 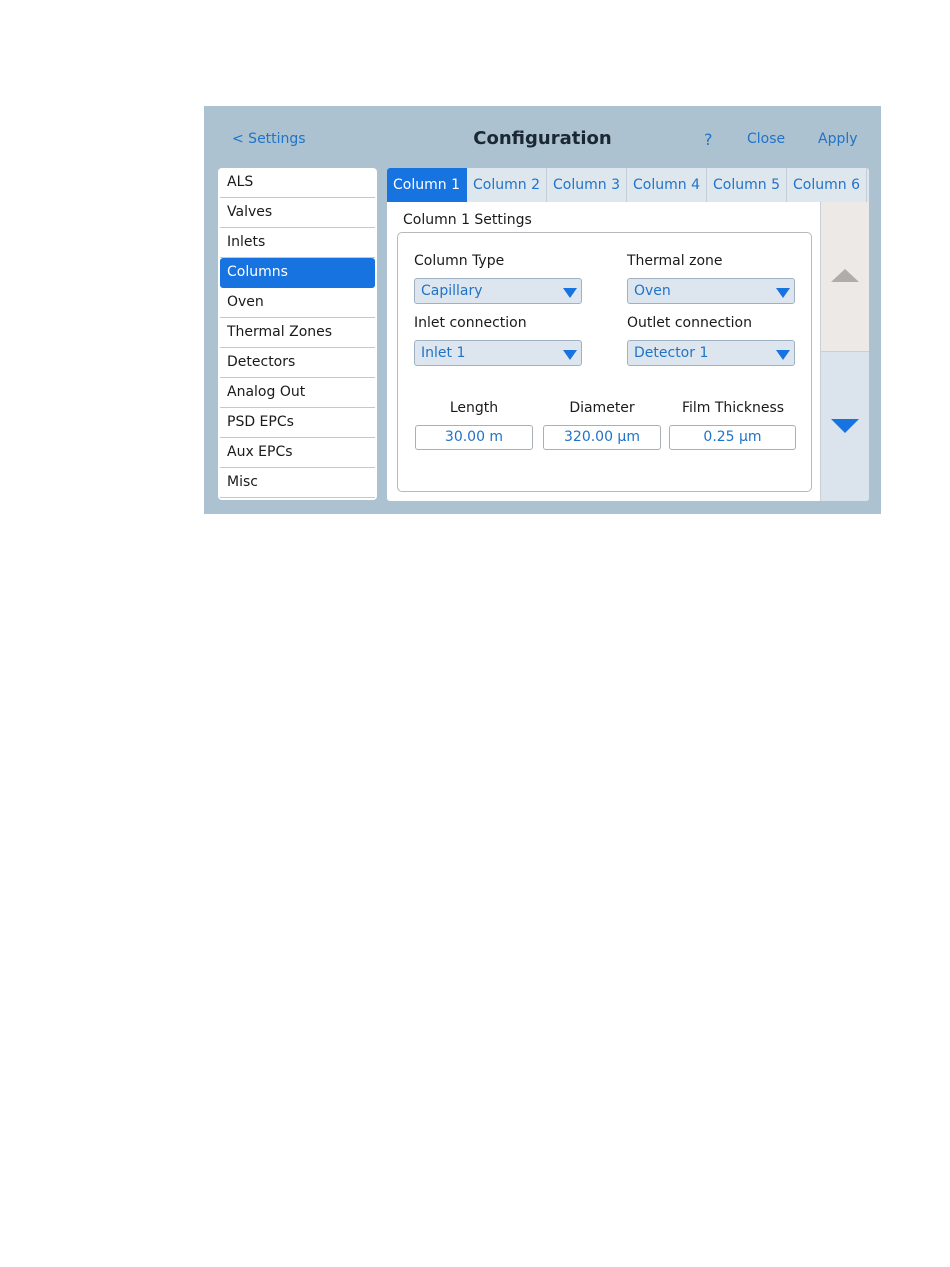 What do you see at coordinates (689, 323) in the screenshot?
I see `outlet-connection-label: Outlet connection` at bounding box center [689, 323].